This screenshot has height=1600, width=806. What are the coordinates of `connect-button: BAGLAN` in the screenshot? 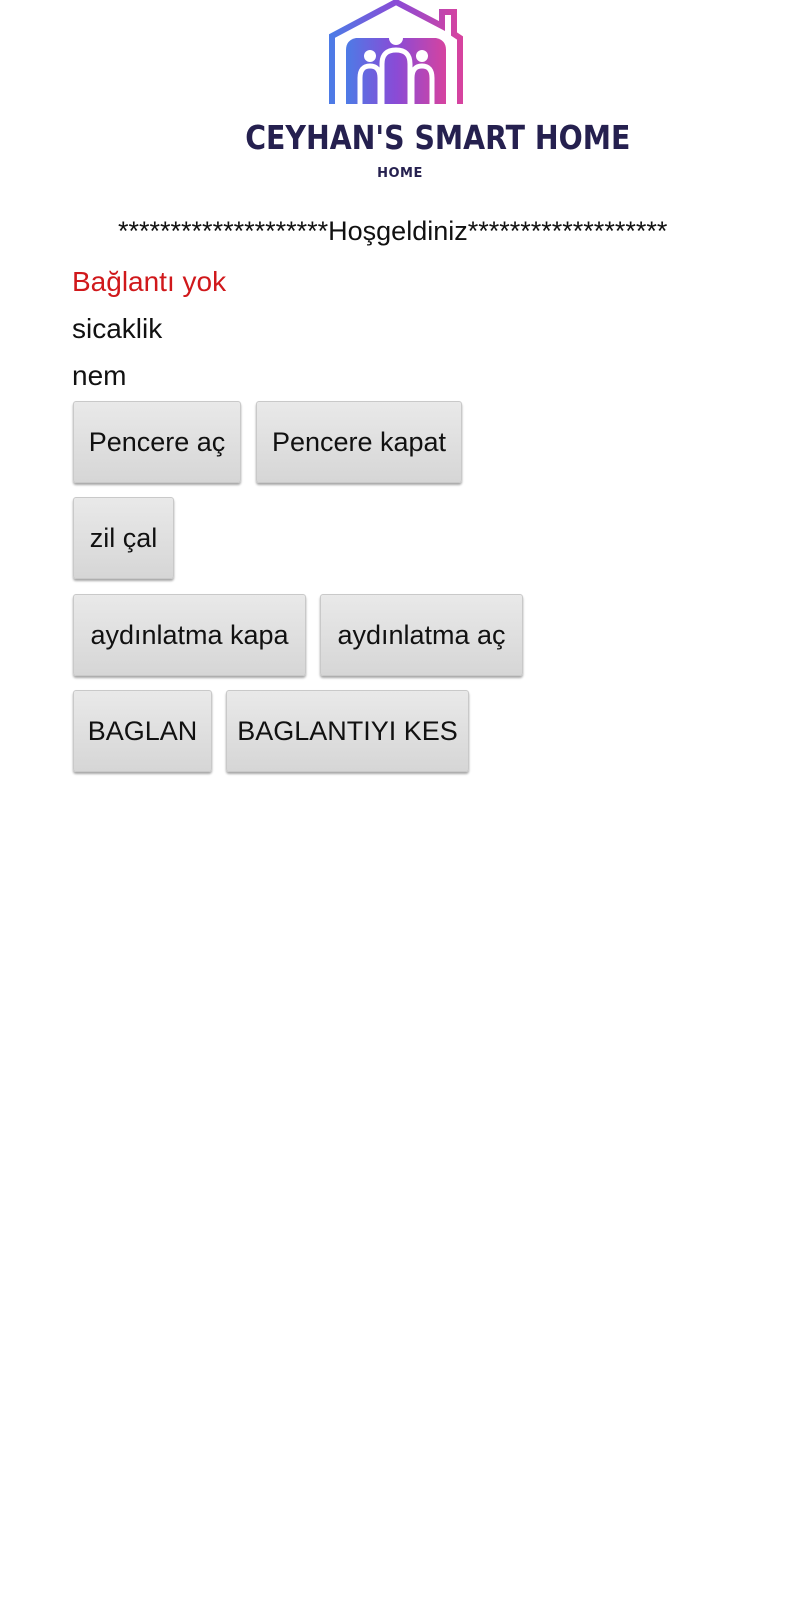 It's located at (142, 731).